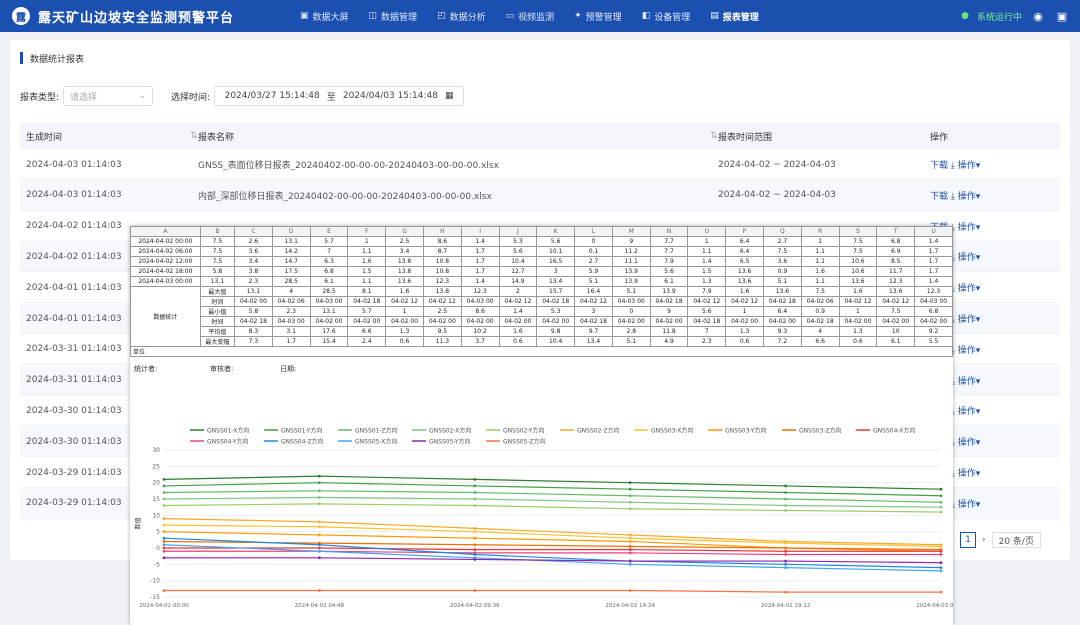 This screenshot has height=625, width=1080. What do you see at coordinates (1016, 540) in the screenshot?
I see `page-size-select: 20 条/页` at bounding box center [1016, 540].